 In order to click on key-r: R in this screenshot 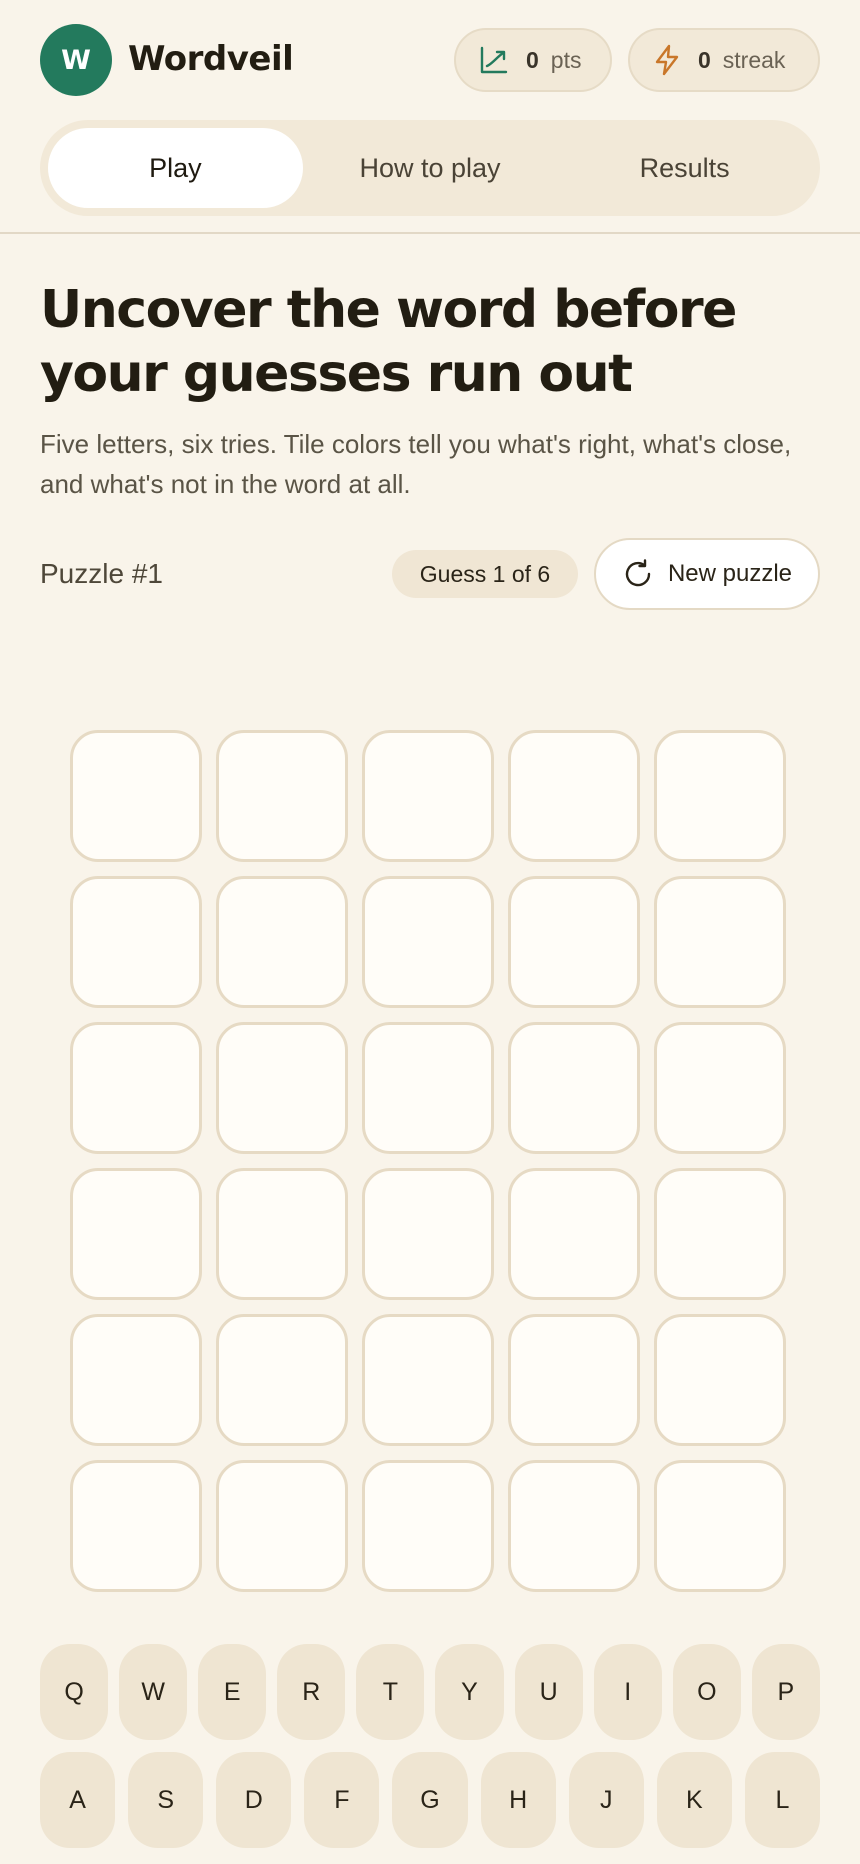, I will do `click(311, 1692)`.